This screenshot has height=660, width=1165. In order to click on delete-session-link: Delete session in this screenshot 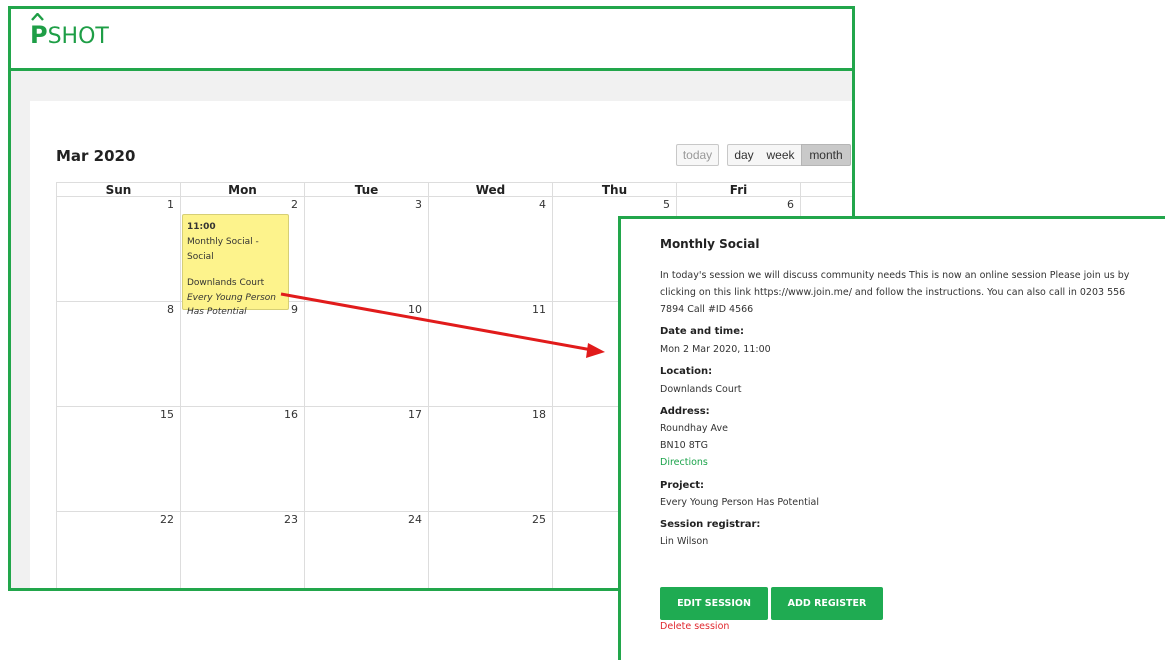, I will do `click(694, 626)`.